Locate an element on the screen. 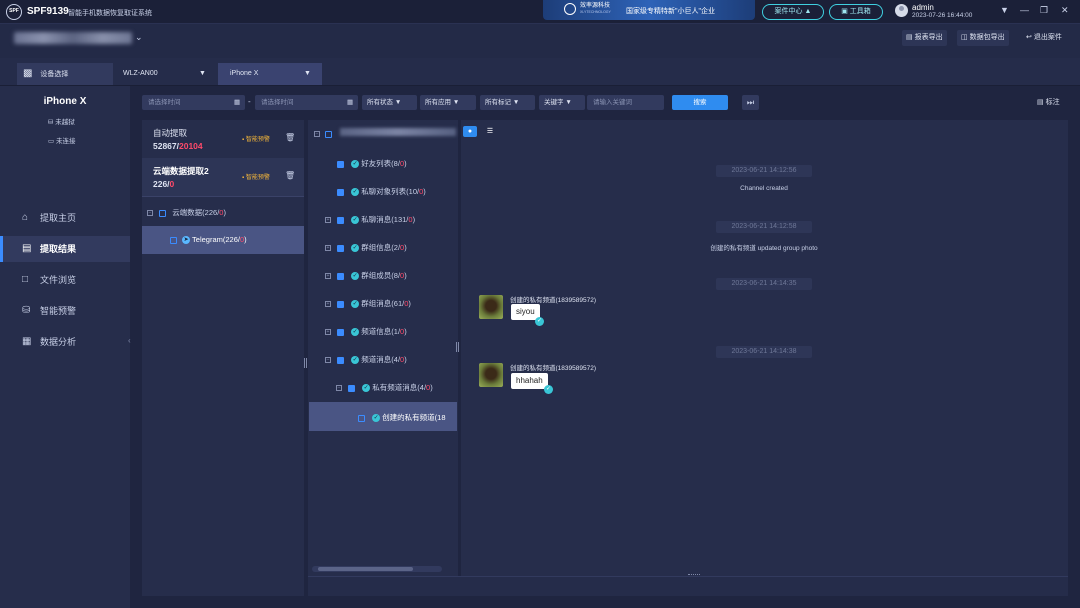 The height and width of the screenshot is (608, 1080). nav-extract-result: 提取结果 is located at coordinates (65, 249).